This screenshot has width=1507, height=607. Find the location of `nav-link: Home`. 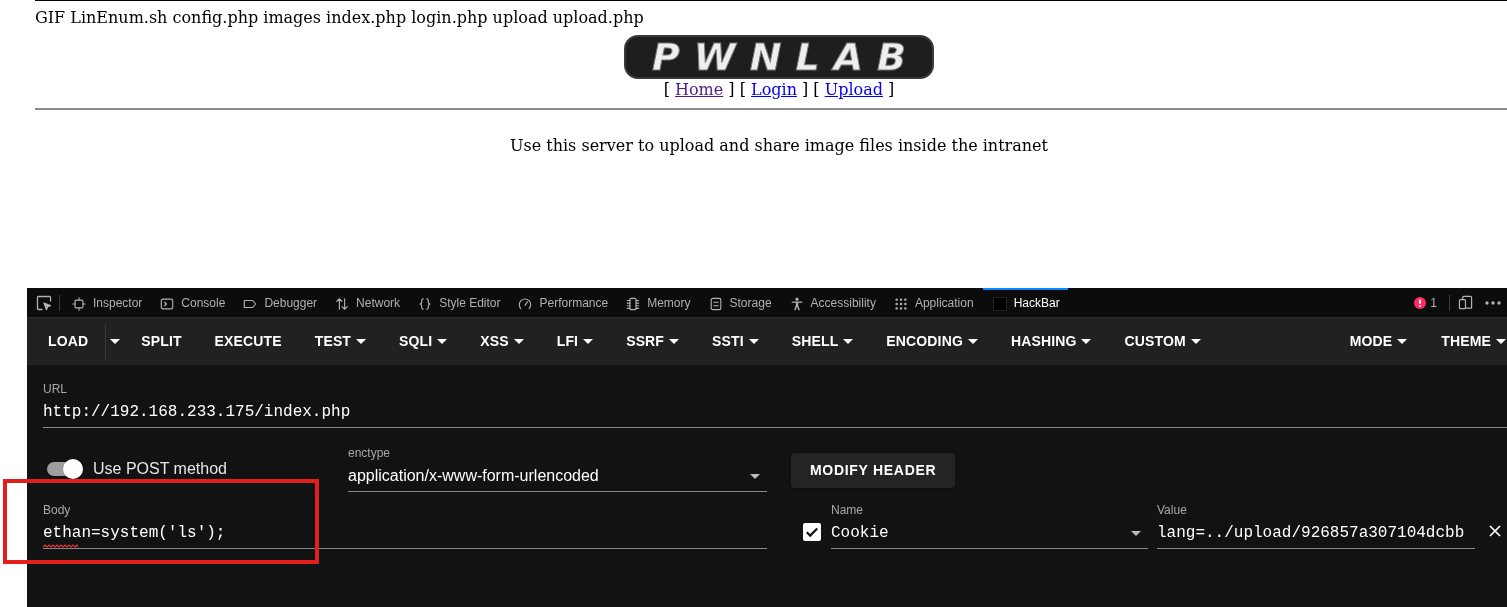

nav-link: Home is located at coordinates (699, 89).